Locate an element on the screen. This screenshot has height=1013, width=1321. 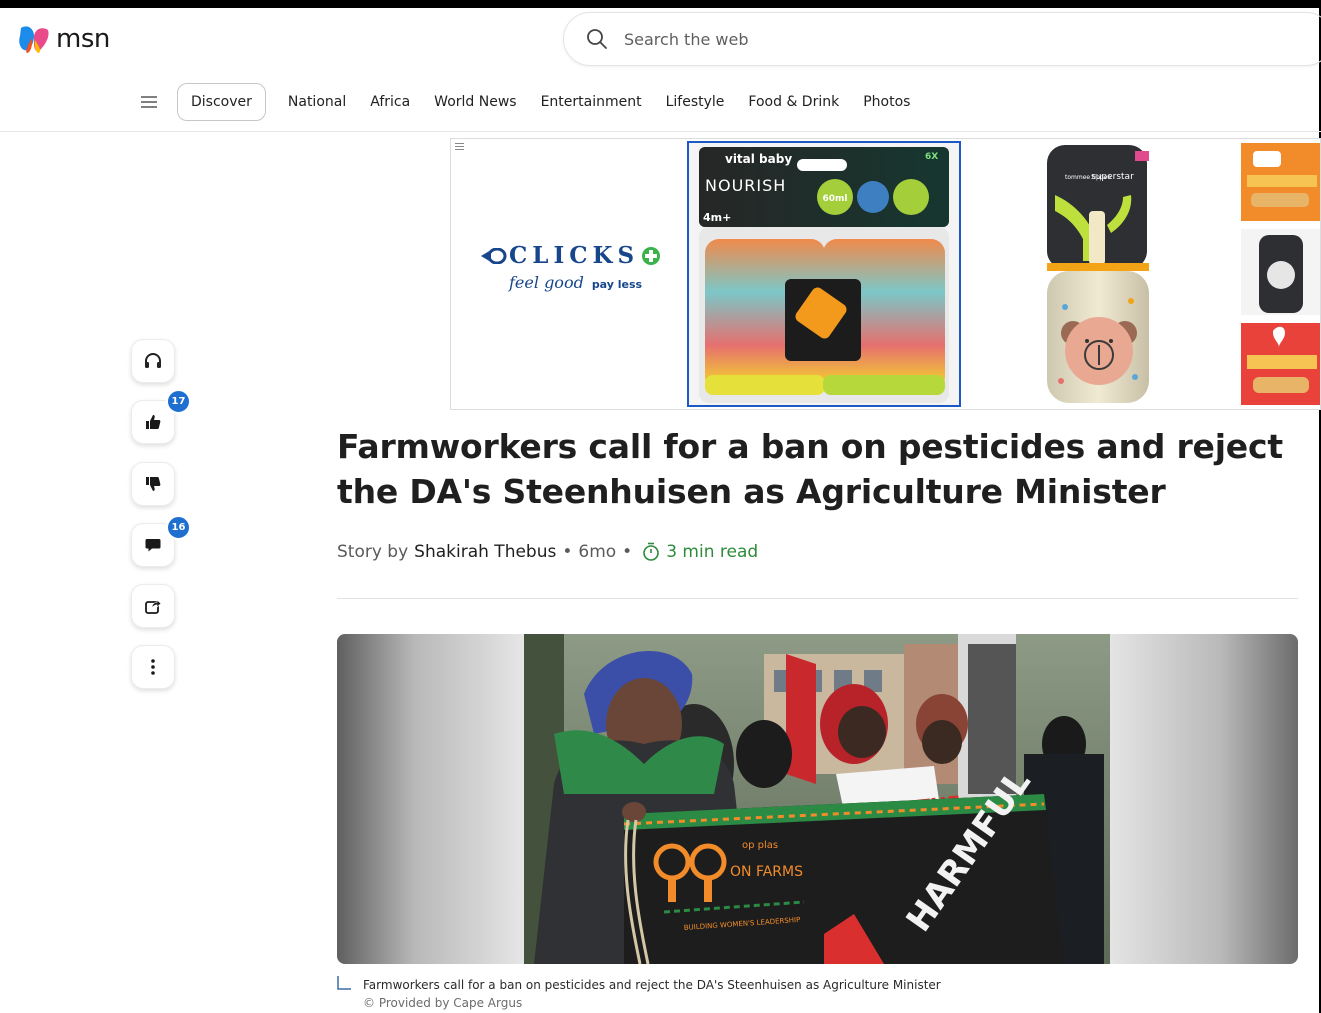
nav-tab-entertainment: Entertainment is located at coordinates (591, 102).